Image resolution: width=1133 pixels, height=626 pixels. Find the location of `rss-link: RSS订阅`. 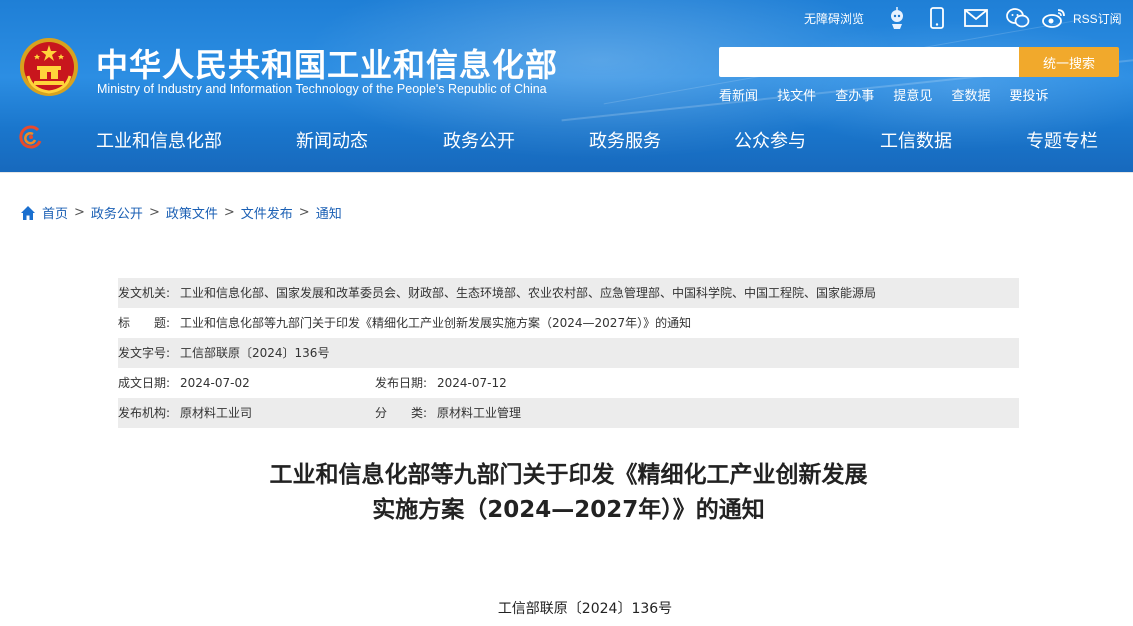

rss-link: RSS订阅 is located at coordinates (1097, 18).